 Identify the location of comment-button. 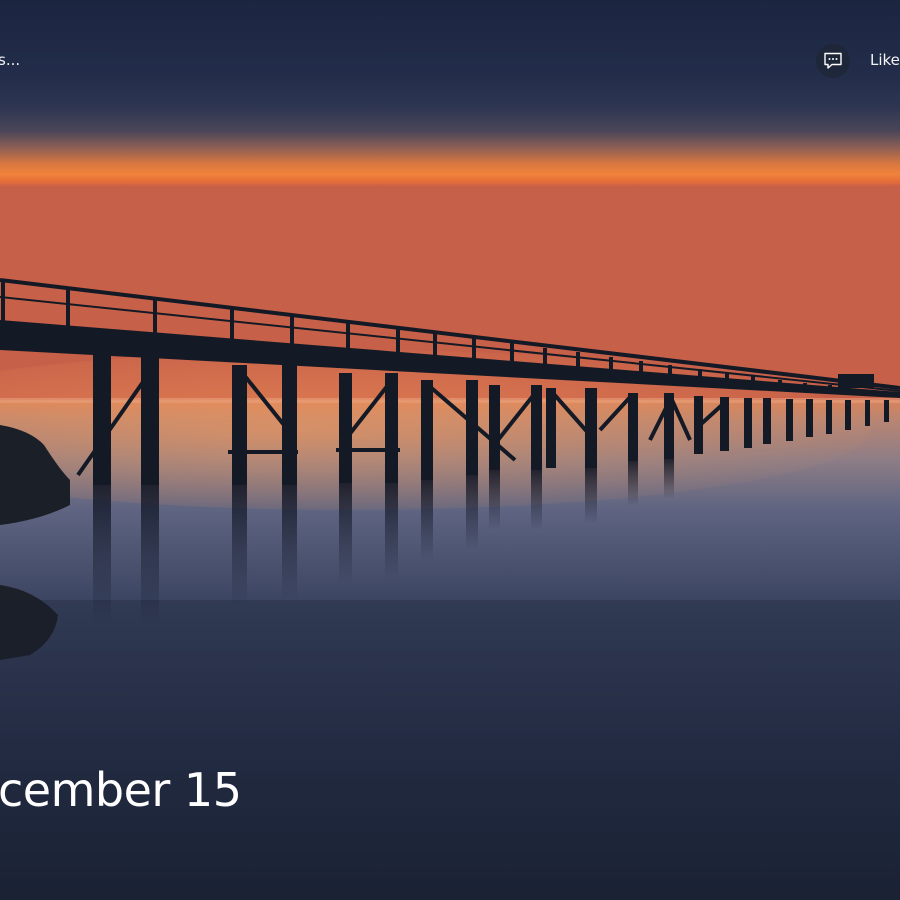
(833, 61).